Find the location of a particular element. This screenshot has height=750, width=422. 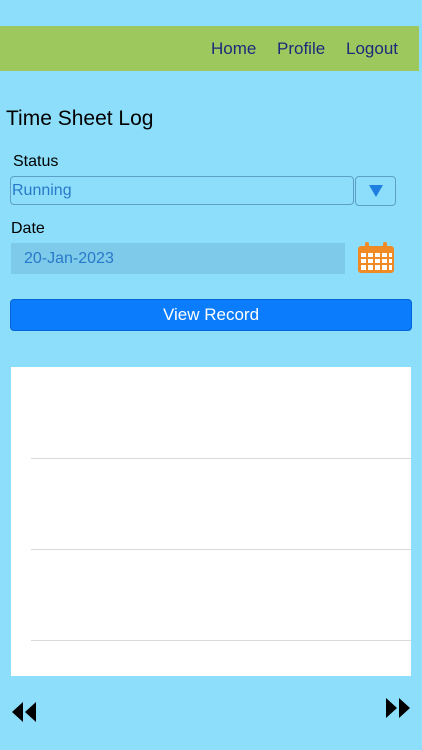

nav-profile-link: Profile is located at coordinates (301, 49).